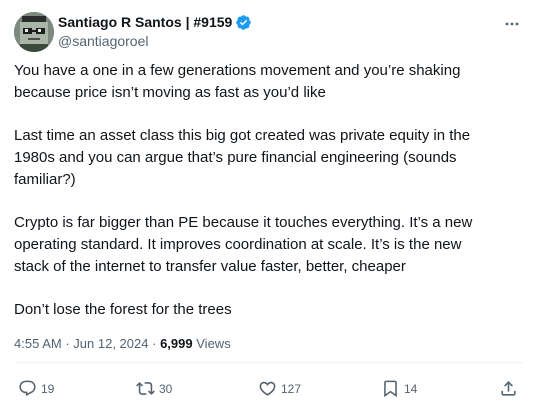 The width and height of the screenshot is (536, 413). Describe the element at coordinates (390, 388) in the screenshot. I see `bookmark-icon` at that location.